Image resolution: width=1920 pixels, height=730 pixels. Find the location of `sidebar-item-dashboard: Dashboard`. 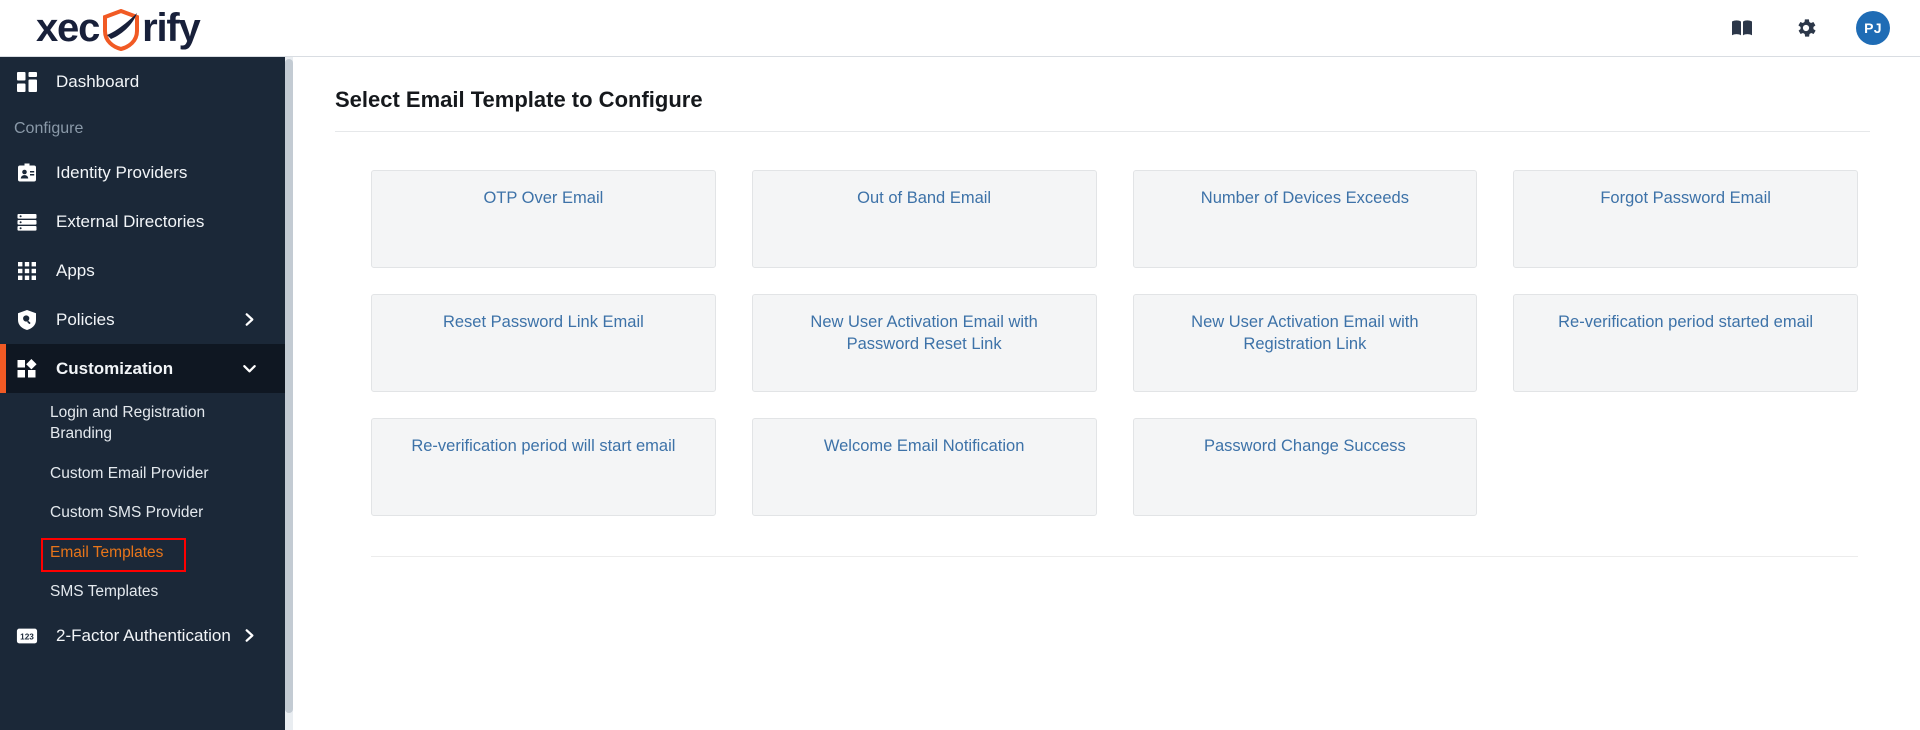

sidebar-item-dashboard: Dashboard is located at coordinates (142, 81).